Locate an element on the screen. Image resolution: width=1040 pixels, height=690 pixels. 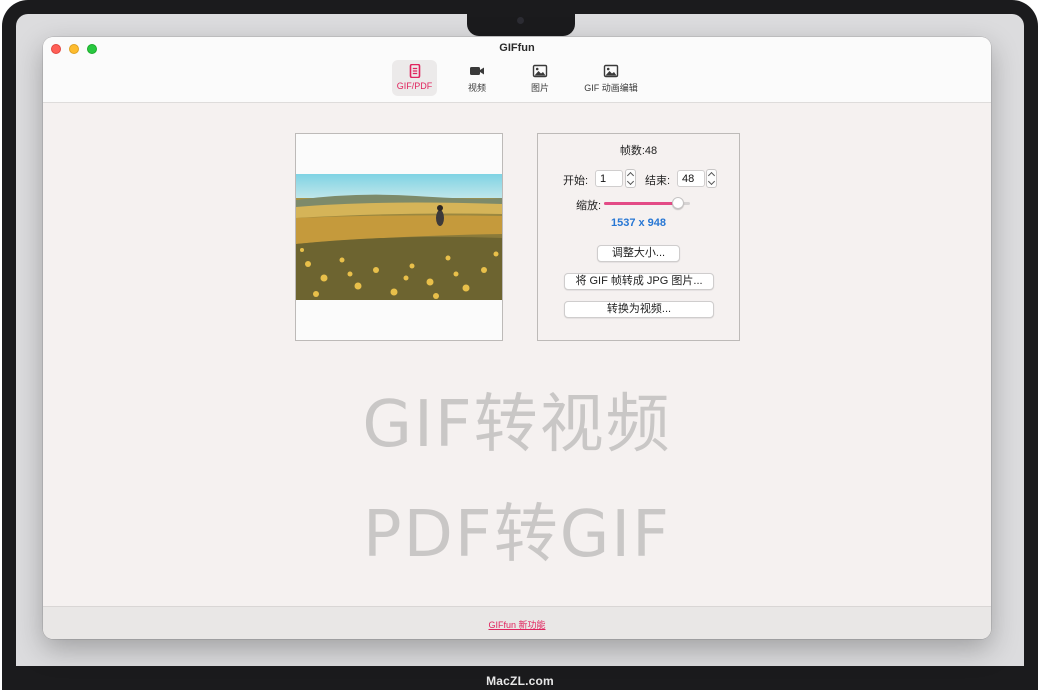
start-frame-stepper is located at coordinates (630, 178).